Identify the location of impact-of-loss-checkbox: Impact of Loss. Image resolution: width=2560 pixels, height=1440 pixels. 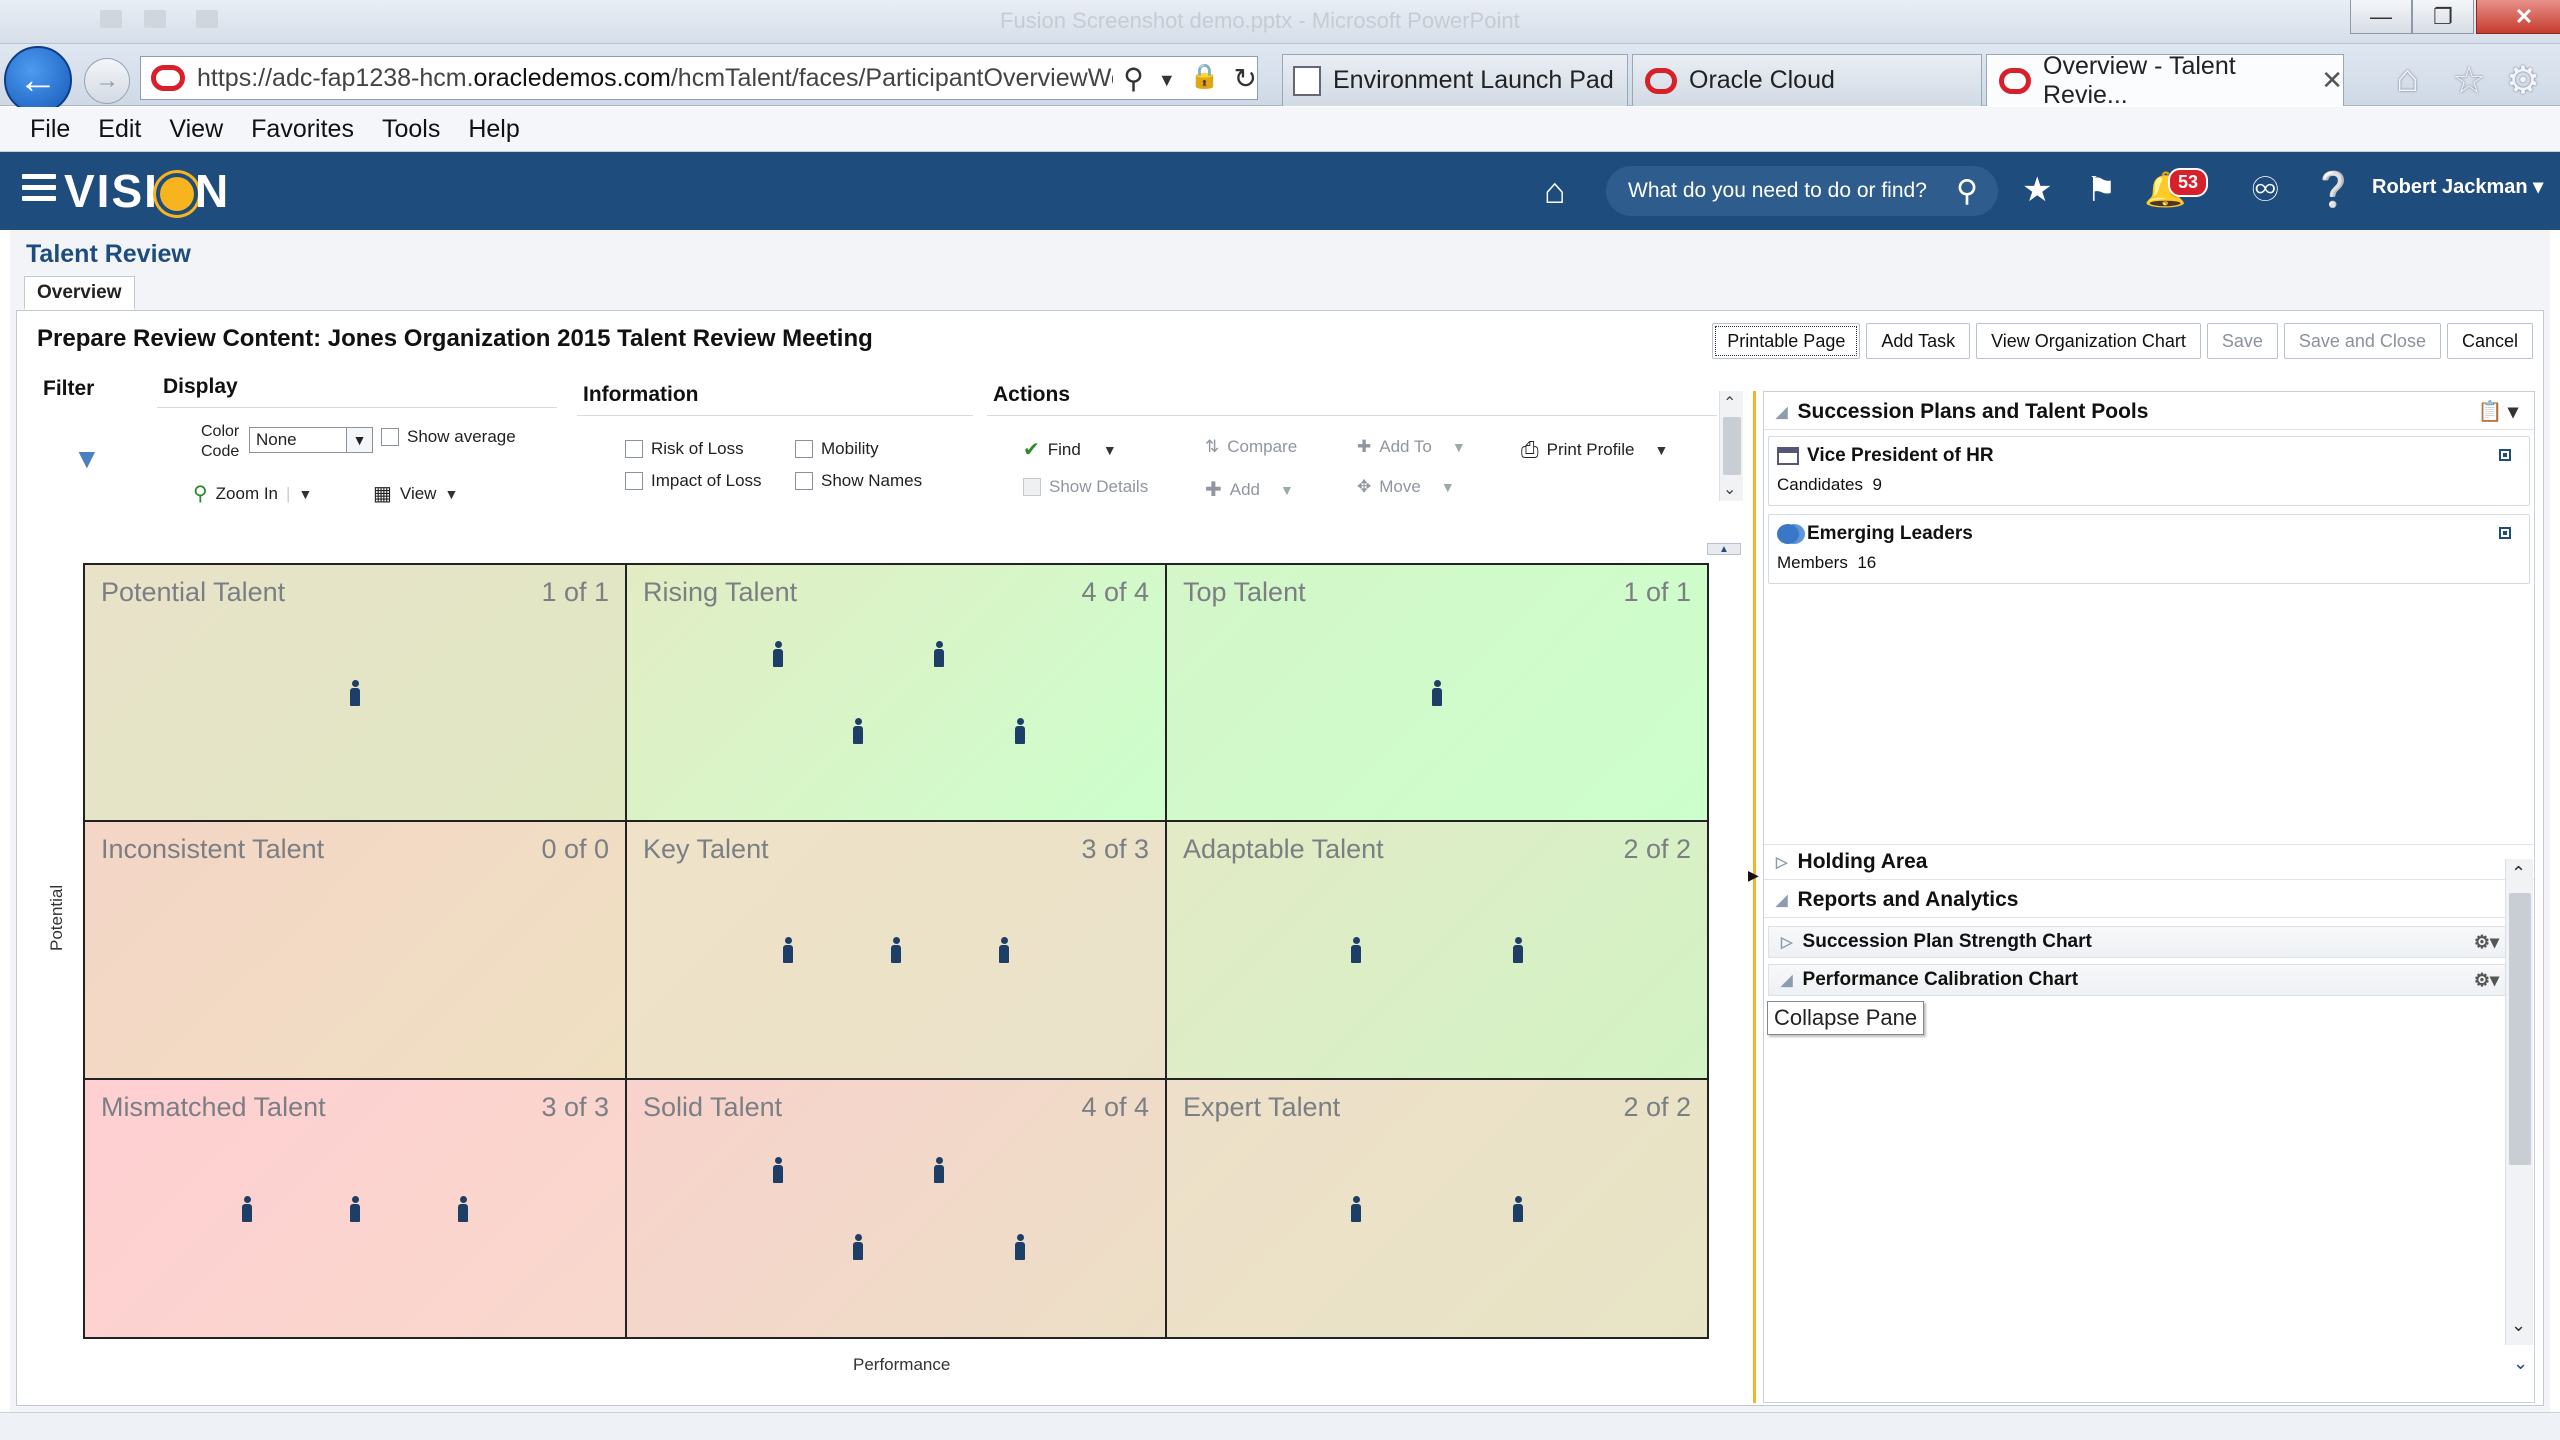
(693, 481).